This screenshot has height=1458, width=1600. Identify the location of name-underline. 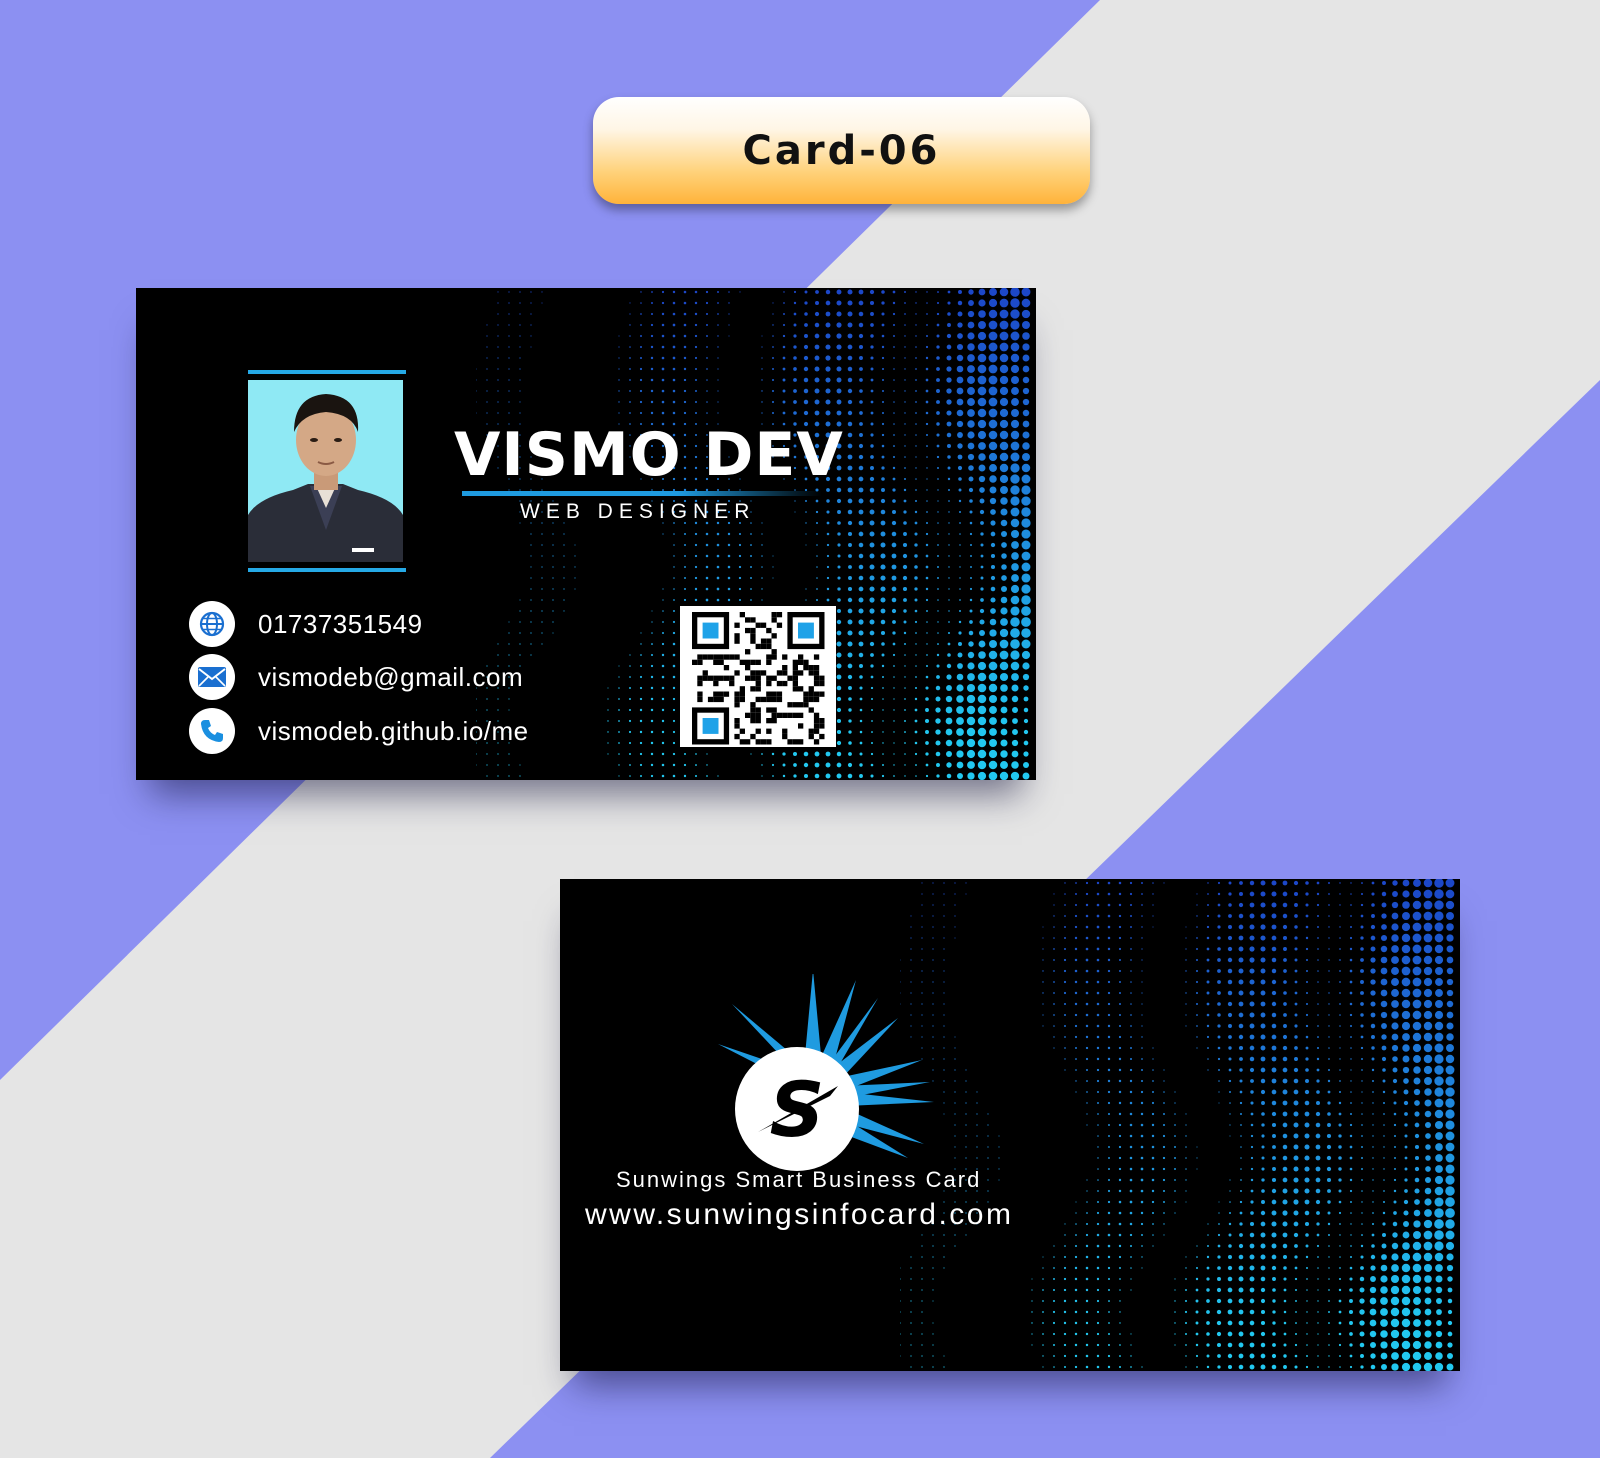
(642, 493).